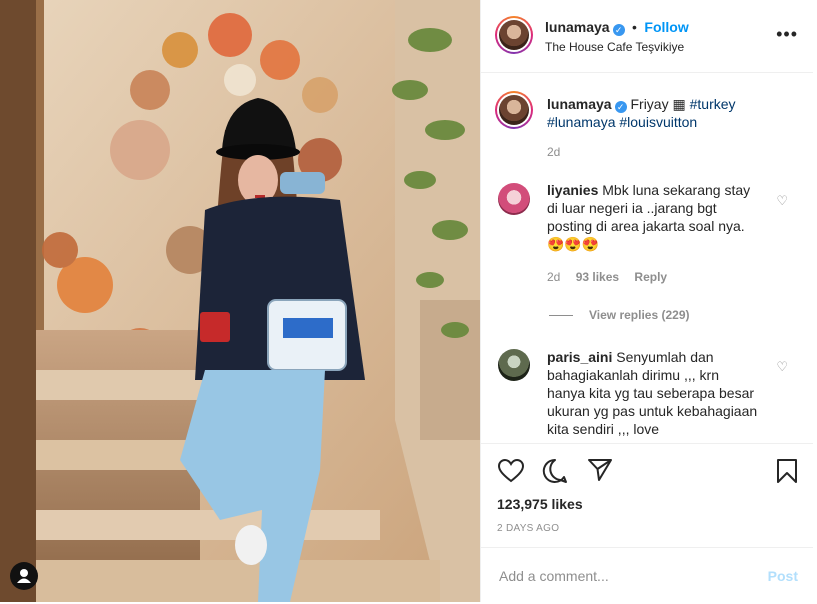  What do you see at coordinates (597, 277) in the screenshot?
I see `comment-likes: 93 likes` at bounding box center [597, 277].